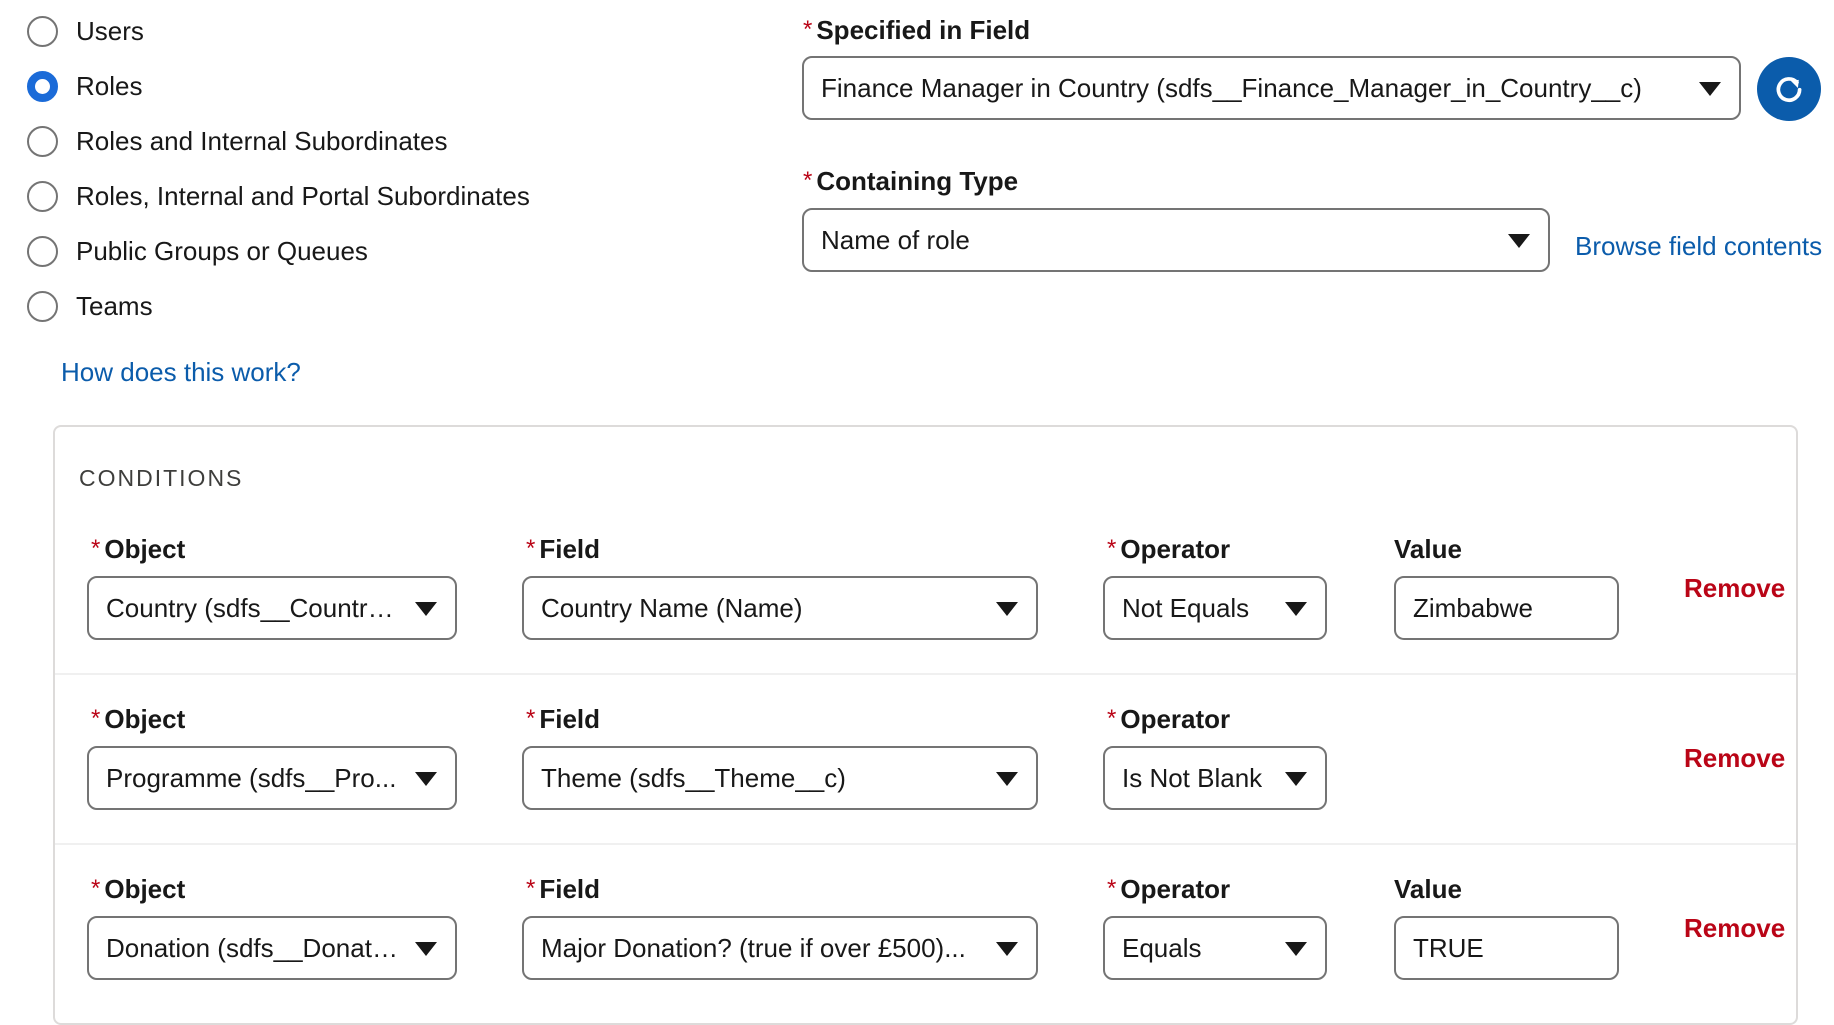  I want to click on radio-option-teams: Teams, so click(90, 306).